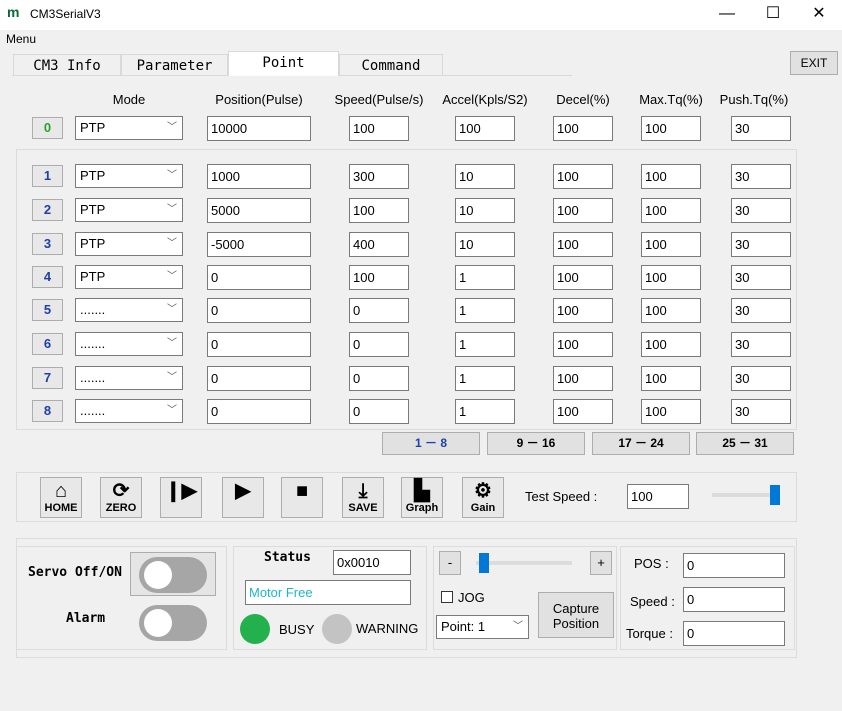 Image resolution: width=842 pixels, height=711 pixels. I want to click on save-button: ⤓ SAVE, so click(363, 497).